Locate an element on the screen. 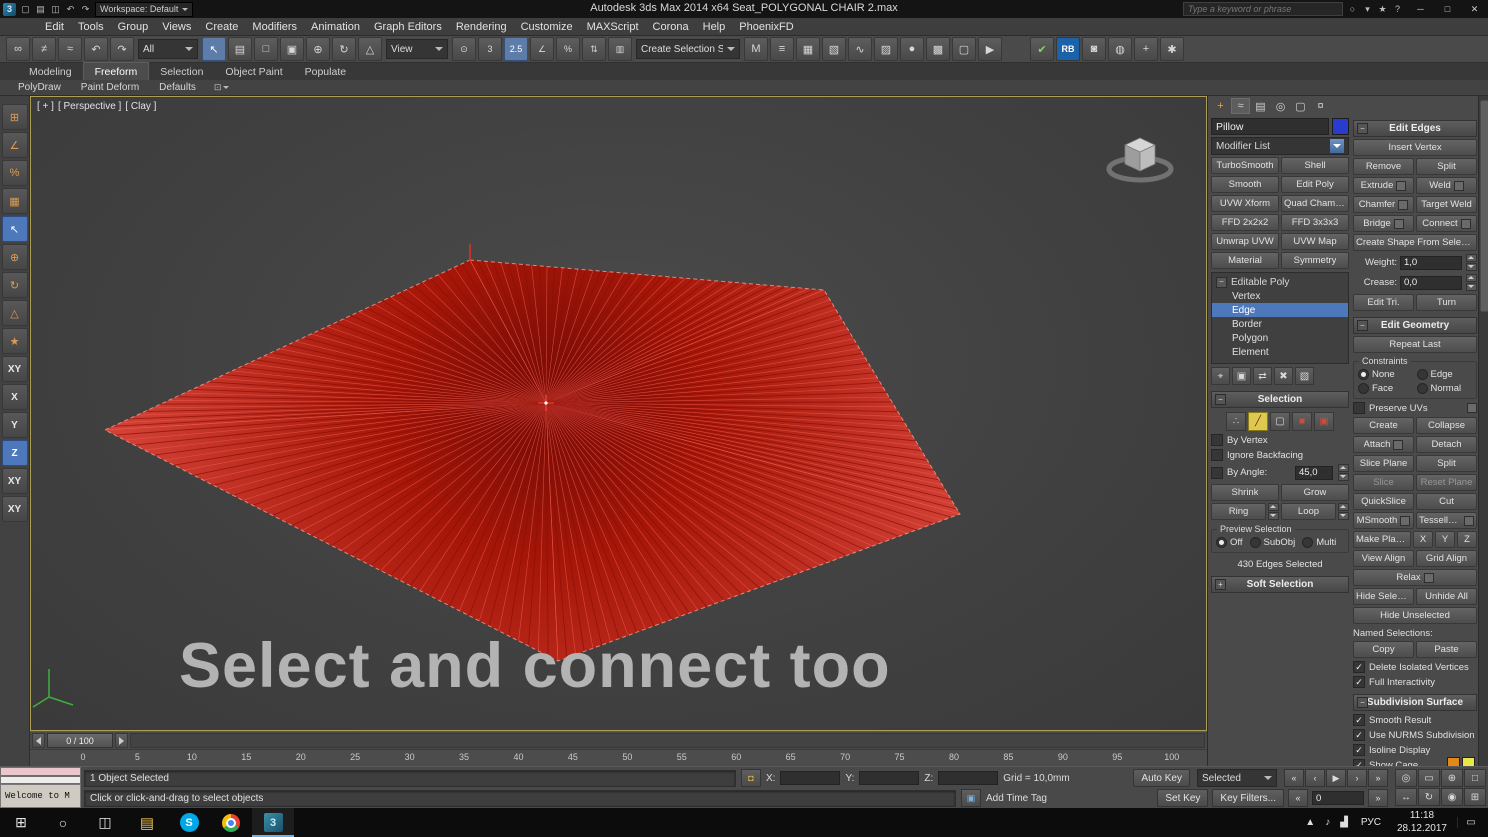 The height and width of the screenshot is (837, 1488). infocenter-search-input is located at coordinates (1263, 9).